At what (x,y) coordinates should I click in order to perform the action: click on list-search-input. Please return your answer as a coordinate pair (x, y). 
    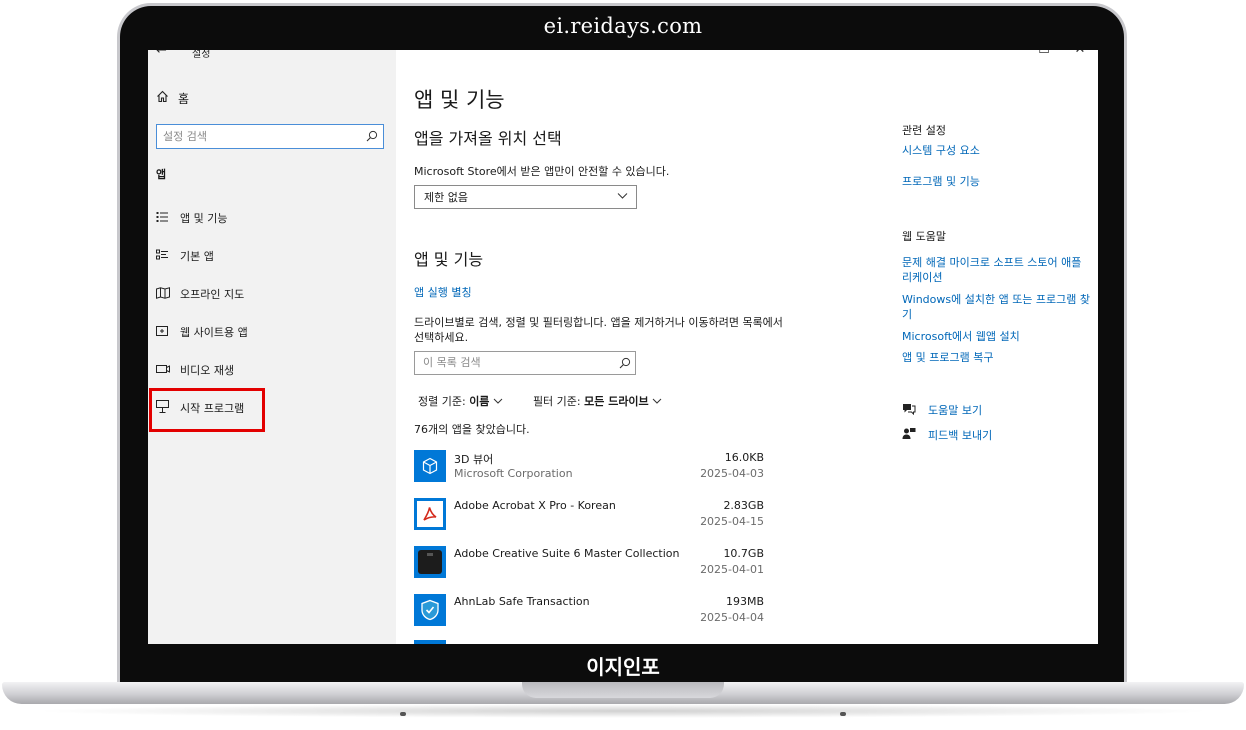
    Looking at the image, I should click on (513, 362).